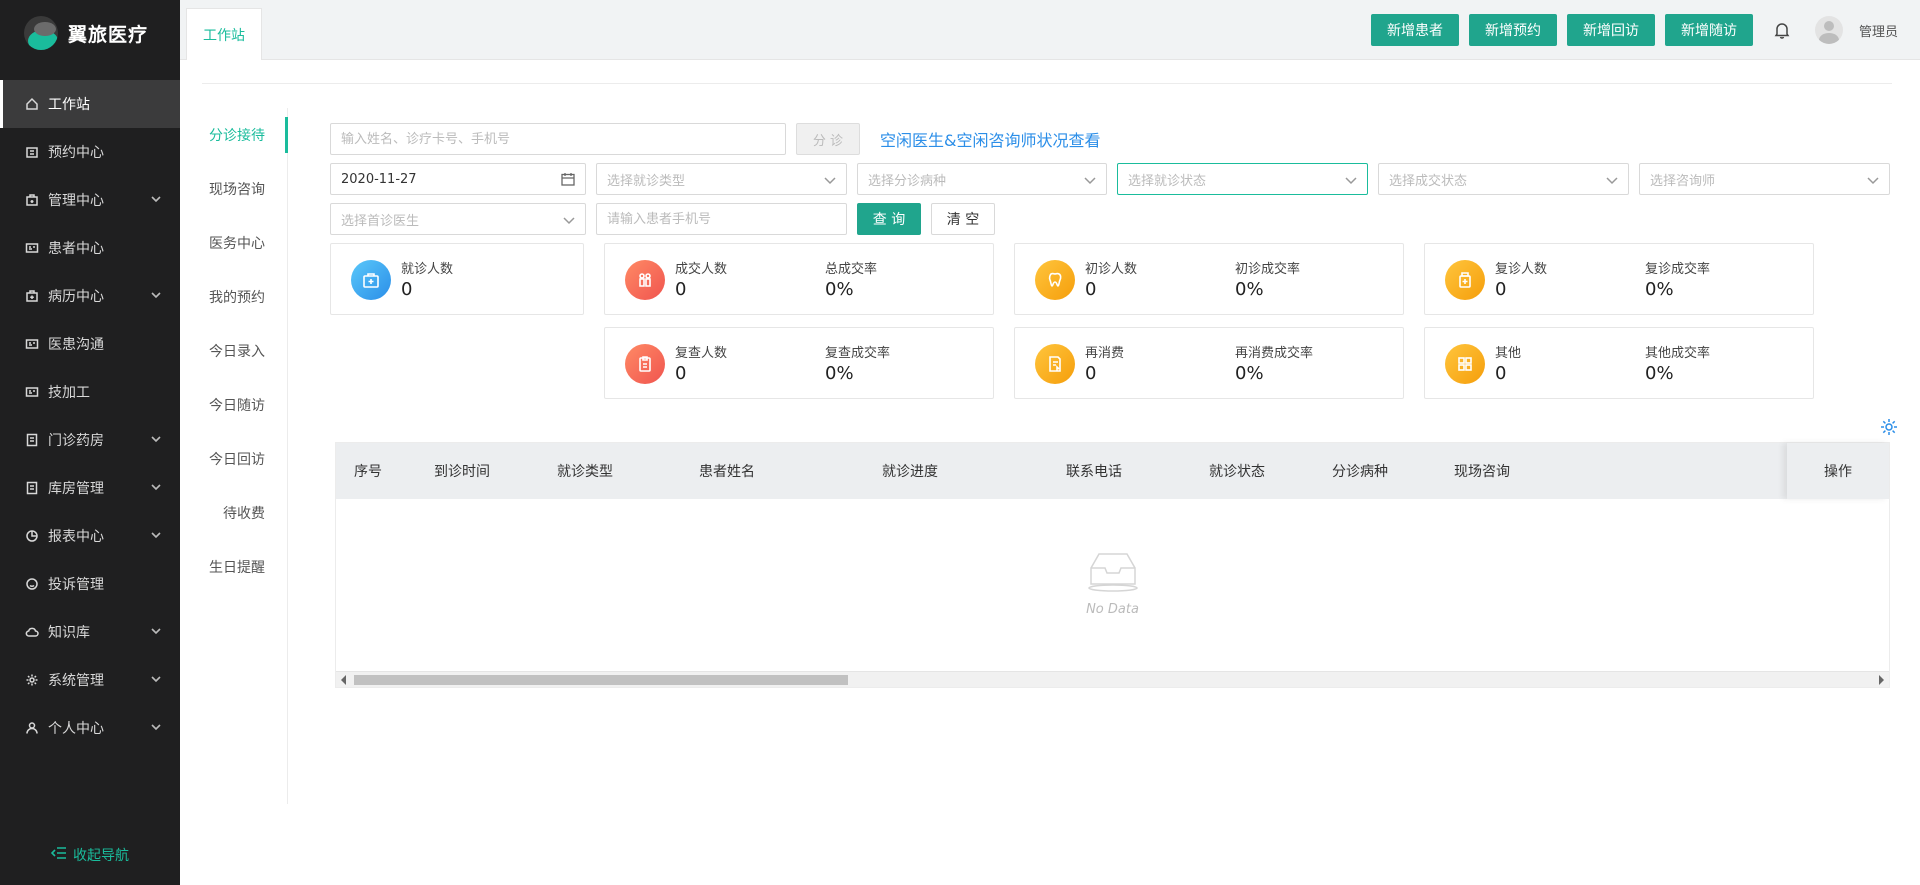  What do you see at coordinates (907, 181) in the screenshot?
I see `triage-disease-placeholder: 选择分诊病种` at bounding box center [907, 181].